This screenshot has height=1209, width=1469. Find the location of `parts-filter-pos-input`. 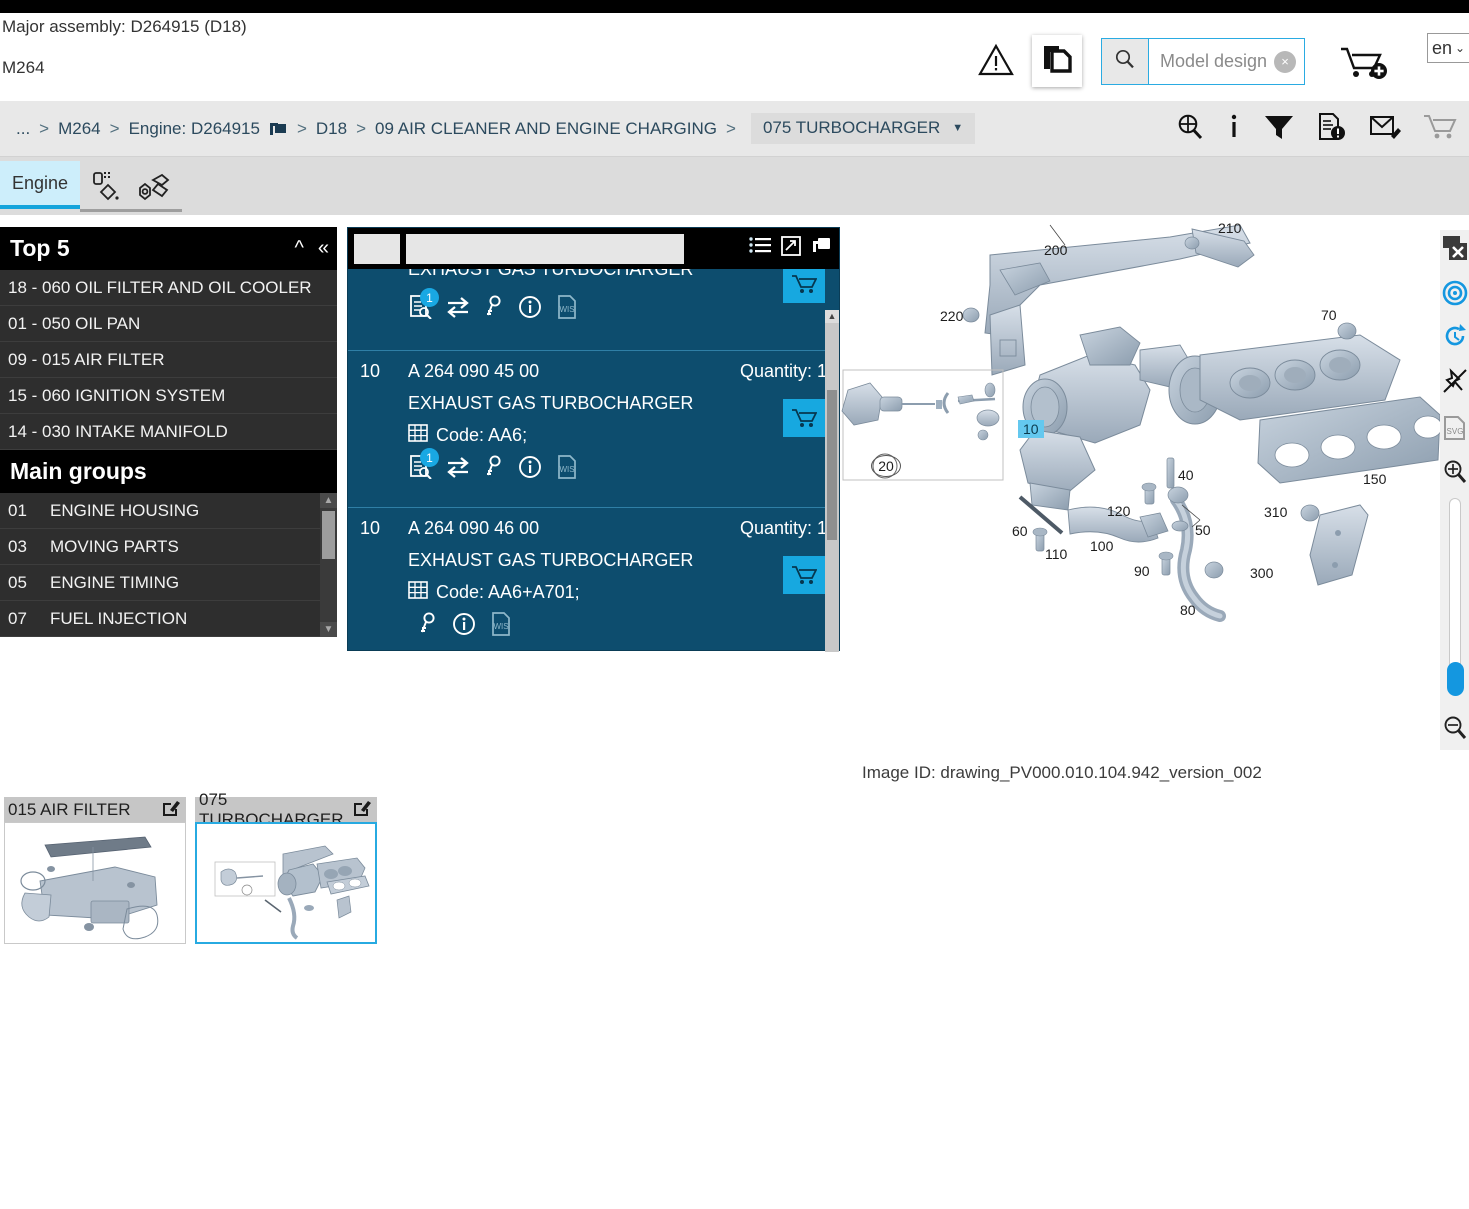

parts-filter-pos-input is located at coordinates (377, 248).